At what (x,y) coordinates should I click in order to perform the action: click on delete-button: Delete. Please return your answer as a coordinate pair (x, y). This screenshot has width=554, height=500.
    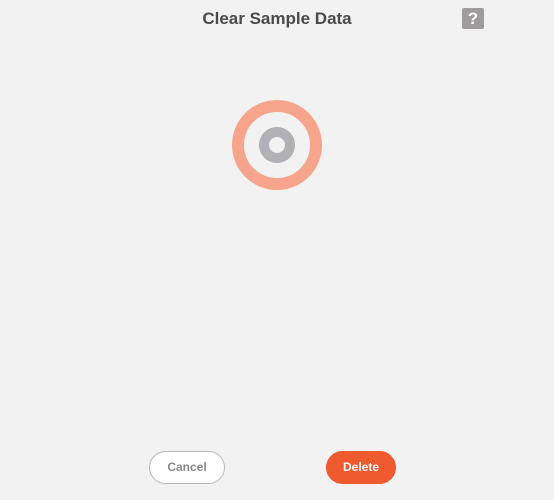
    Looking at the image, I should click on (361, 467).